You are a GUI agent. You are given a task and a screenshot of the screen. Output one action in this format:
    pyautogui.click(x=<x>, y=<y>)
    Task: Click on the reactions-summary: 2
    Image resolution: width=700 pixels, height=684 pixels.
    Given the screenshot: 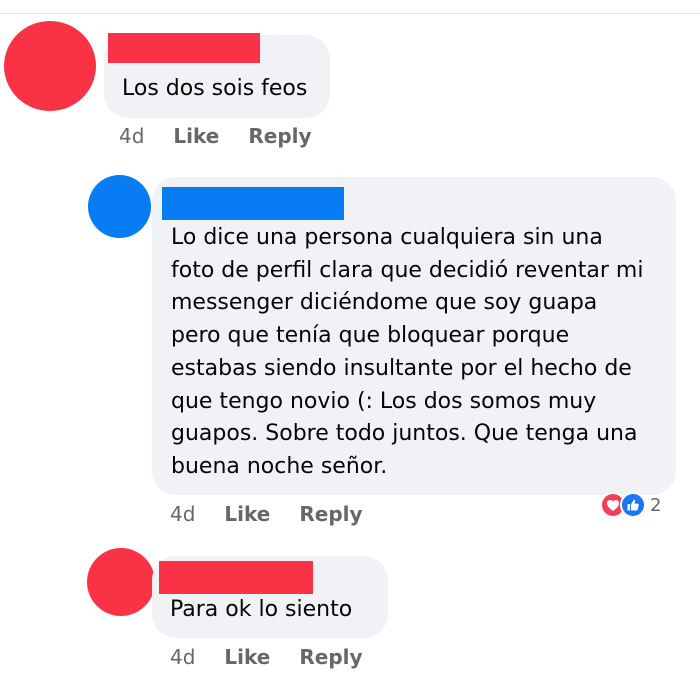 What is the action you would take?
    pyautogui.click(x=630, y=505)
    